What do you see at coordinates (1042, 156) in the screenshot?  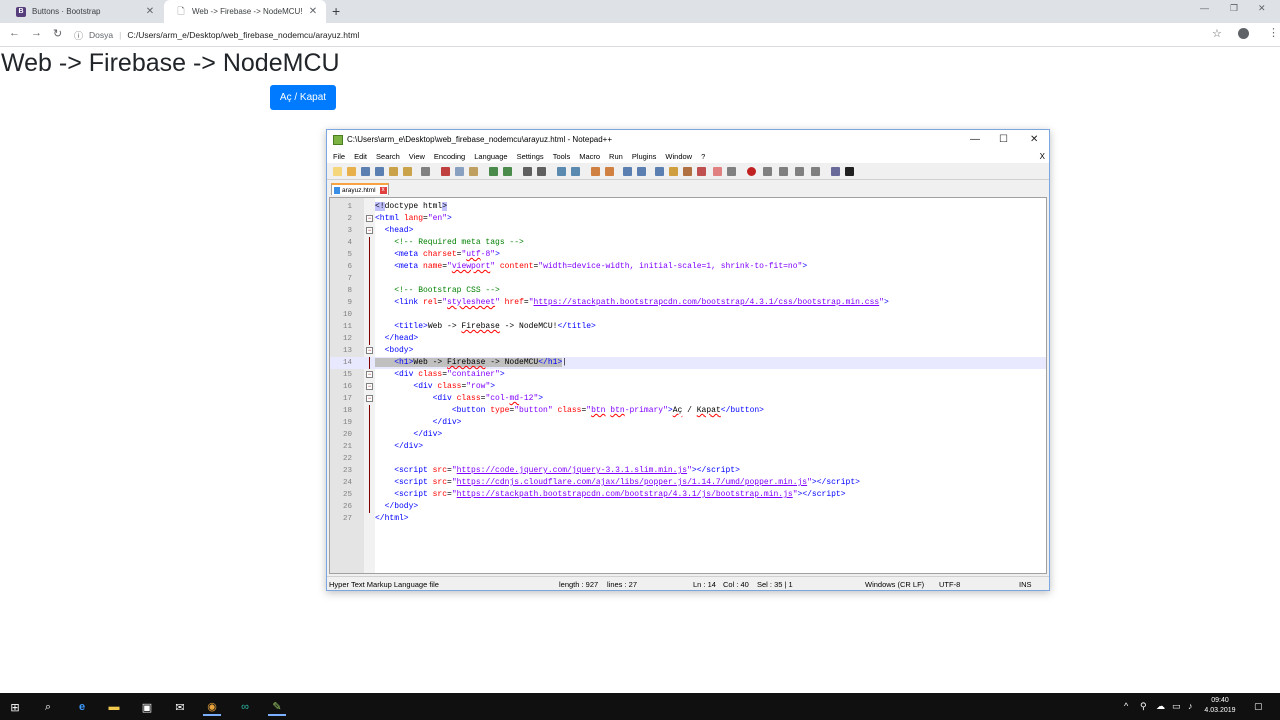 I see `close-document-icon: X` at bounding box center [1042, 156].